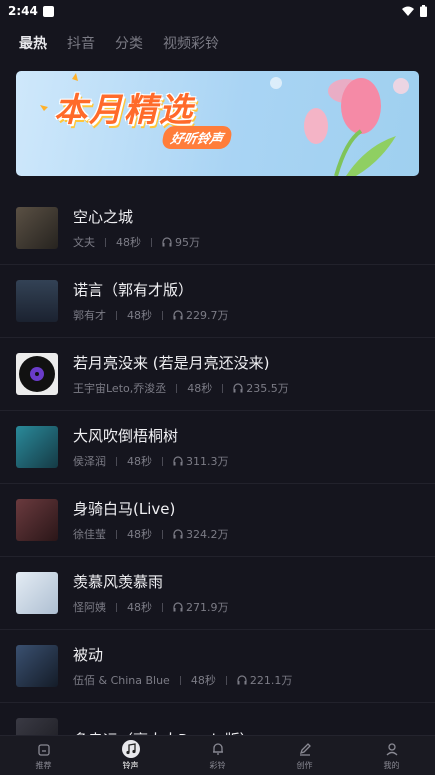 Image resolution: width=435 pixels, height=775 pixels. What do you see at coordinates (130, 765) in the screenshot?
I see `nav-label: 铃声` at bounding box center [130, 765].